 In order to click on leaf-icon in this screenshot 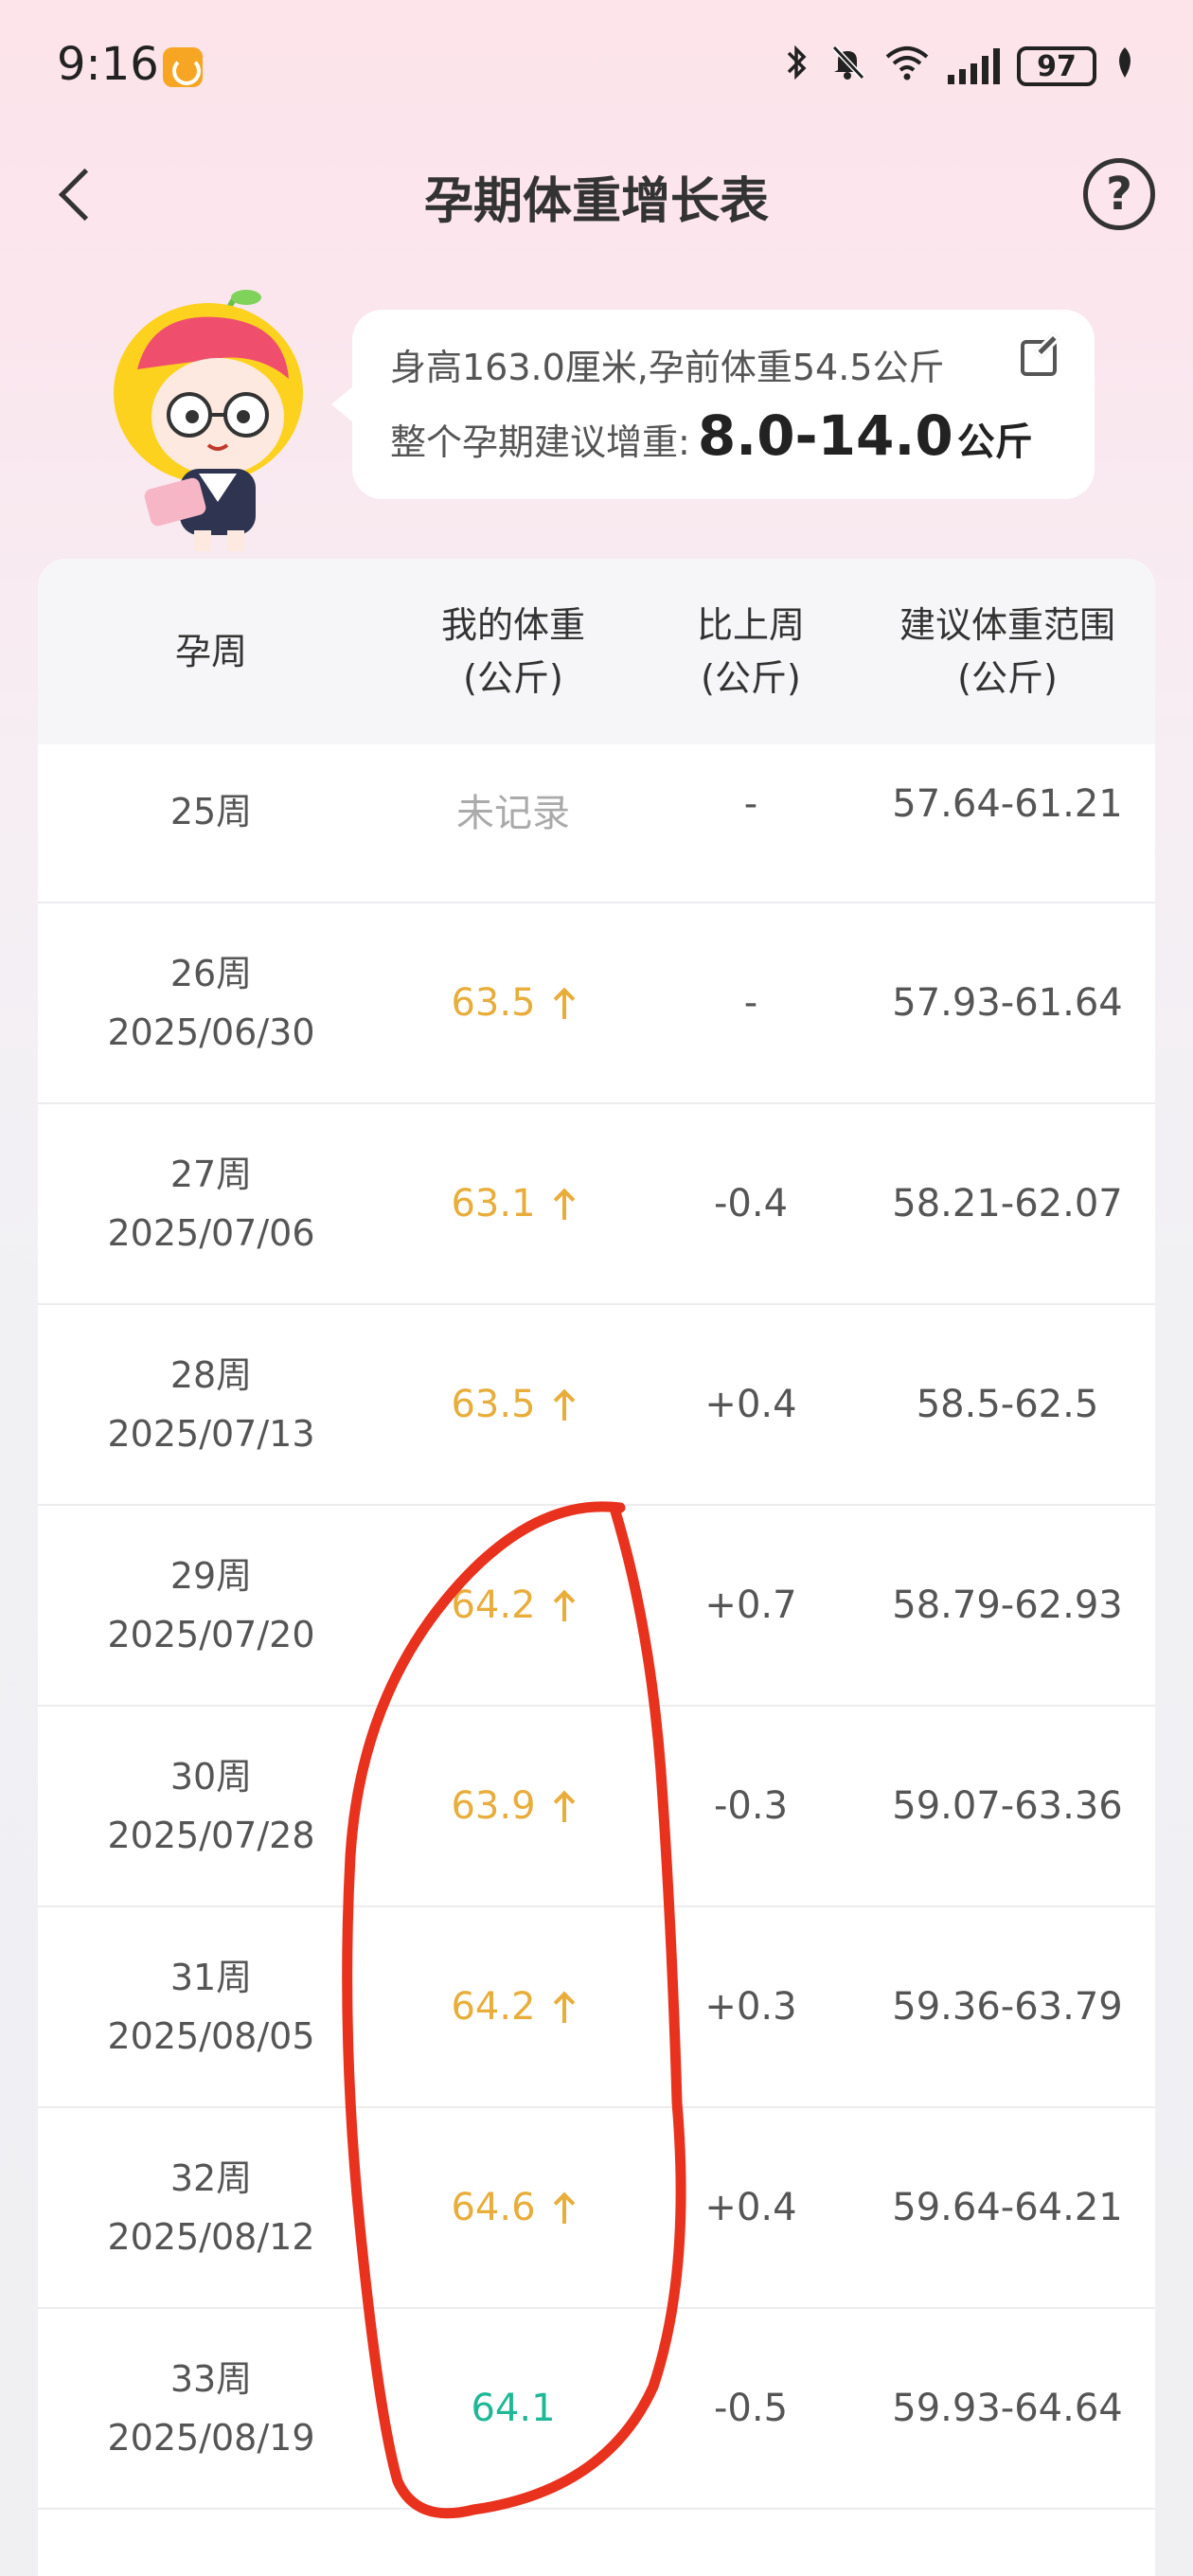, I will do `click(1124, 67)`.